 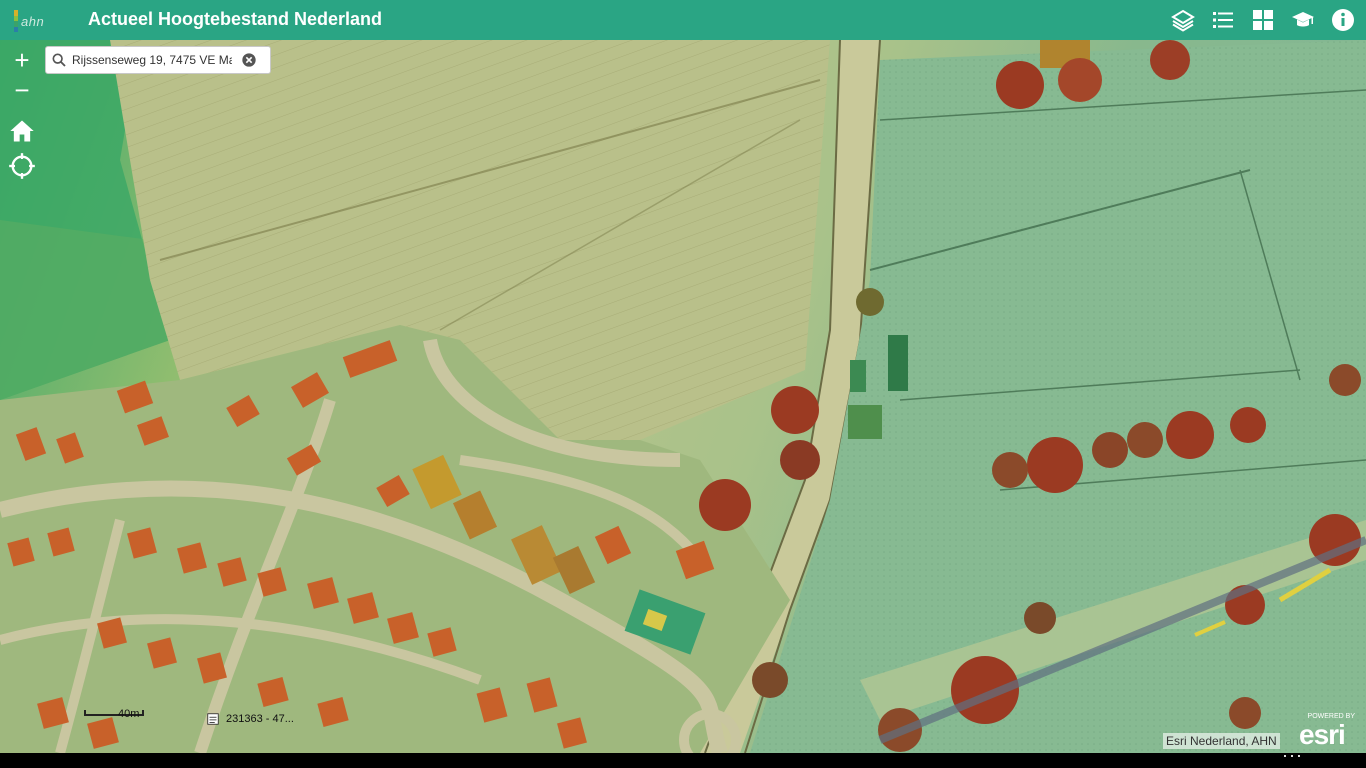 I want to click on basemap-gallery-icon, so click(x=1263, y=20).